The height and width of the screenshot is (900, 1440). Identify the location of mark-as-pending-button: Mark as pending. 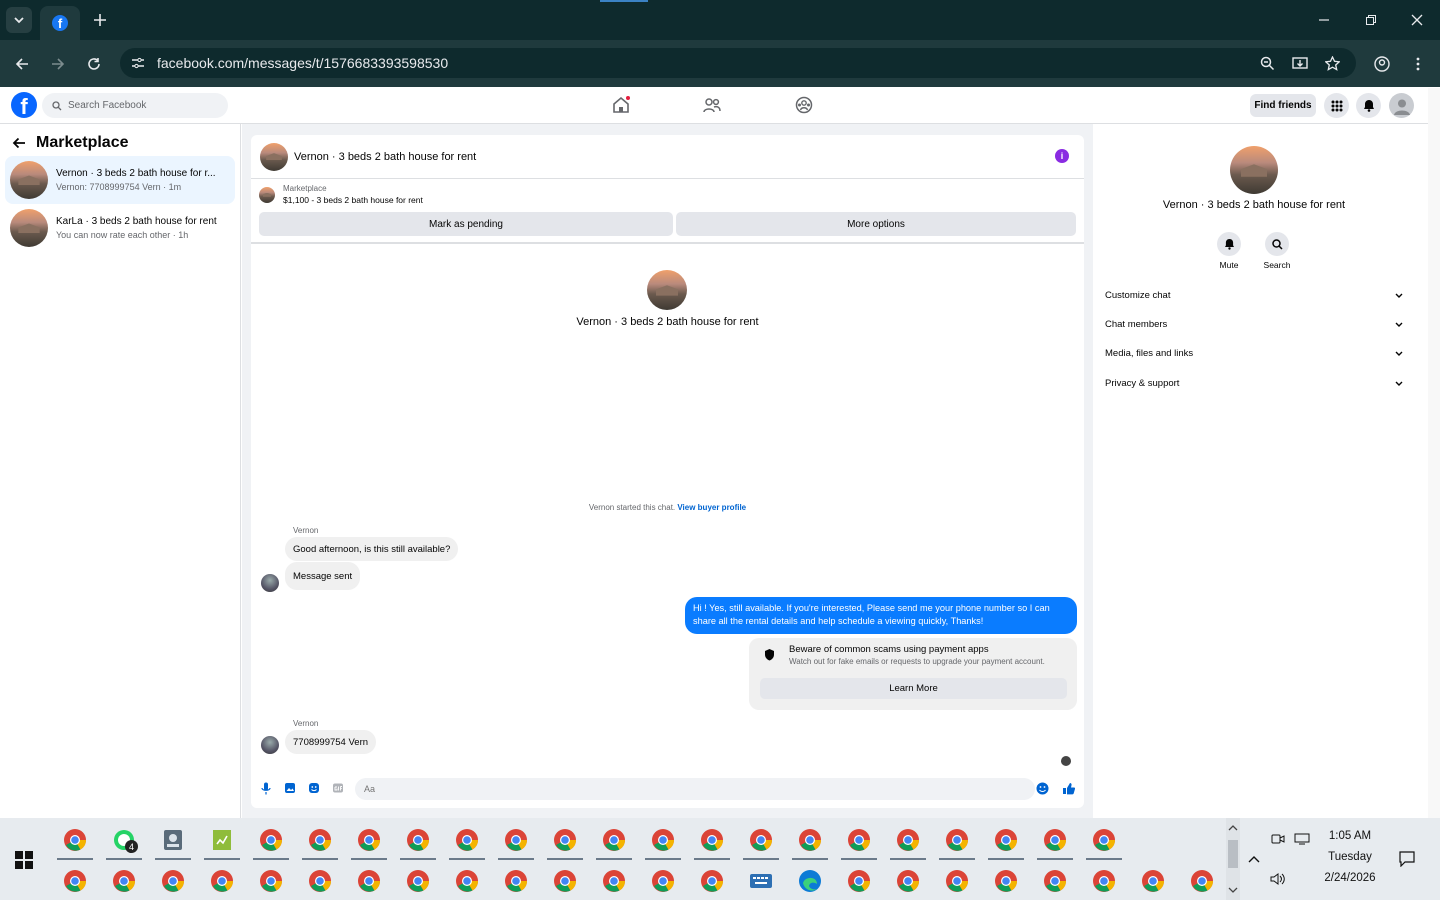
(466, 224).